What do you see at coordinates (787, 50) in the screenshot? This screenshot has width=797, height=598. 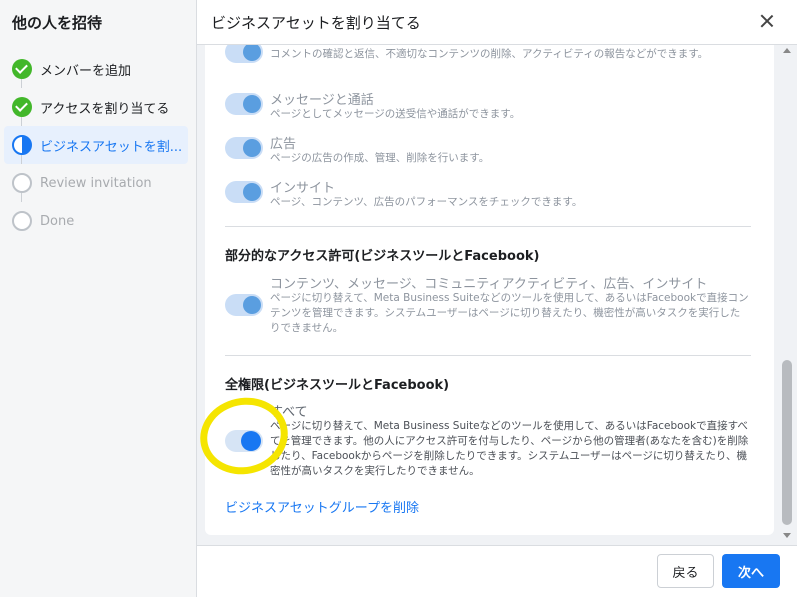 I see `scroll-up-arrow-icon` at bounding box center [787, 50].